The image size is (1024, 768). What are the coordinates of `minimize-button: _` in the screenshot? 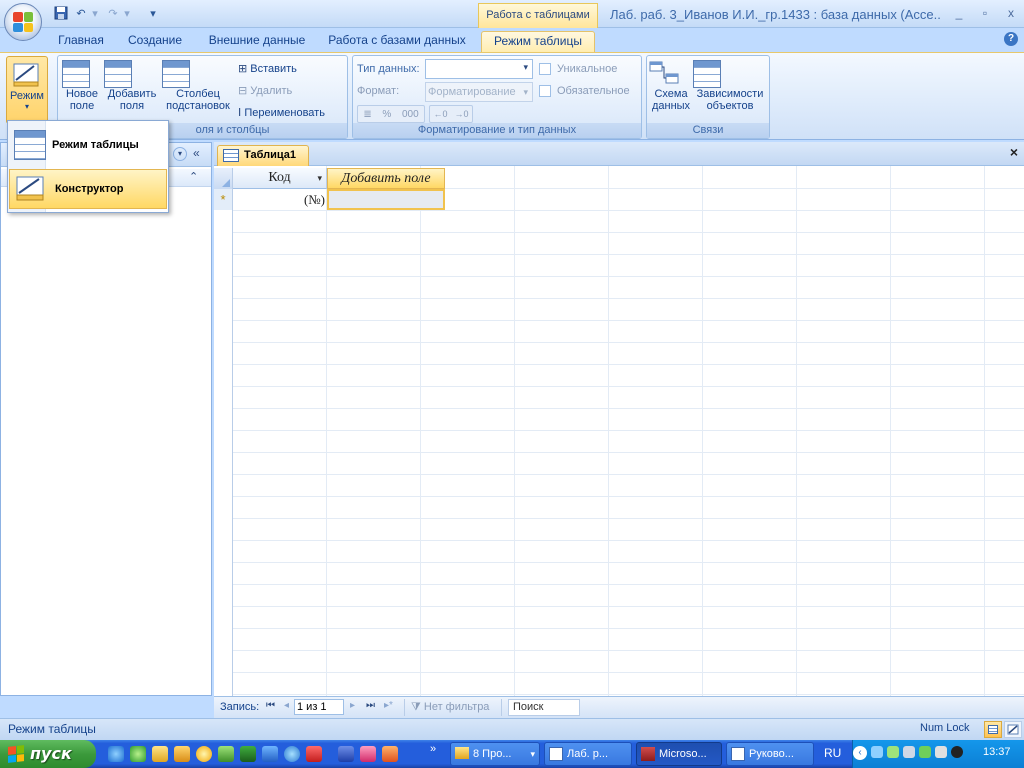 It's located at (959, 13).